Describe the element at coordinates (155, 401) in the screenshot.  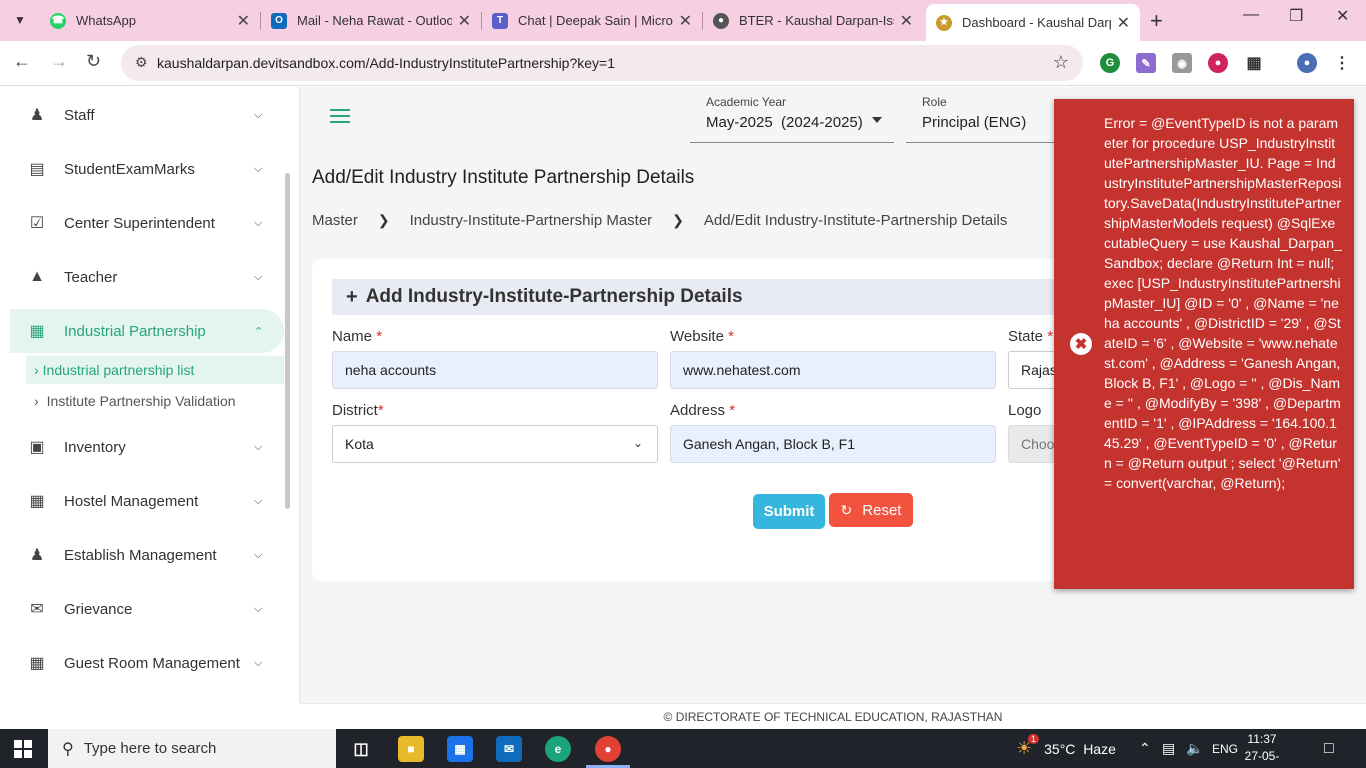
I see `sidebar-subitem-institute-partnership-validation: › Institute Partnership Validation` at that location.